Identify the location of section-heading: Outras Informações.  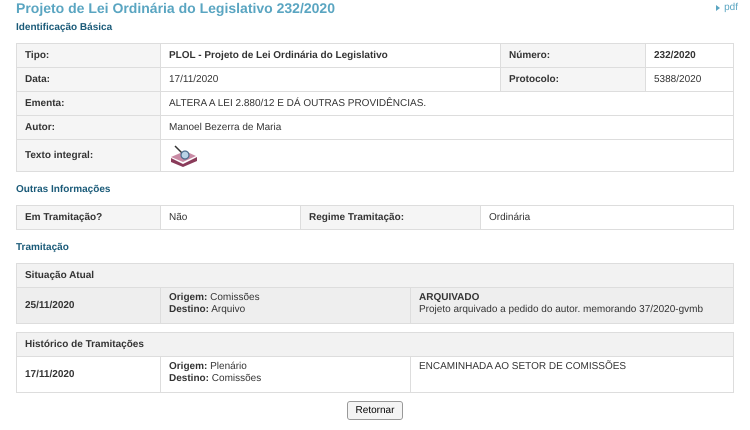
(64, 190).